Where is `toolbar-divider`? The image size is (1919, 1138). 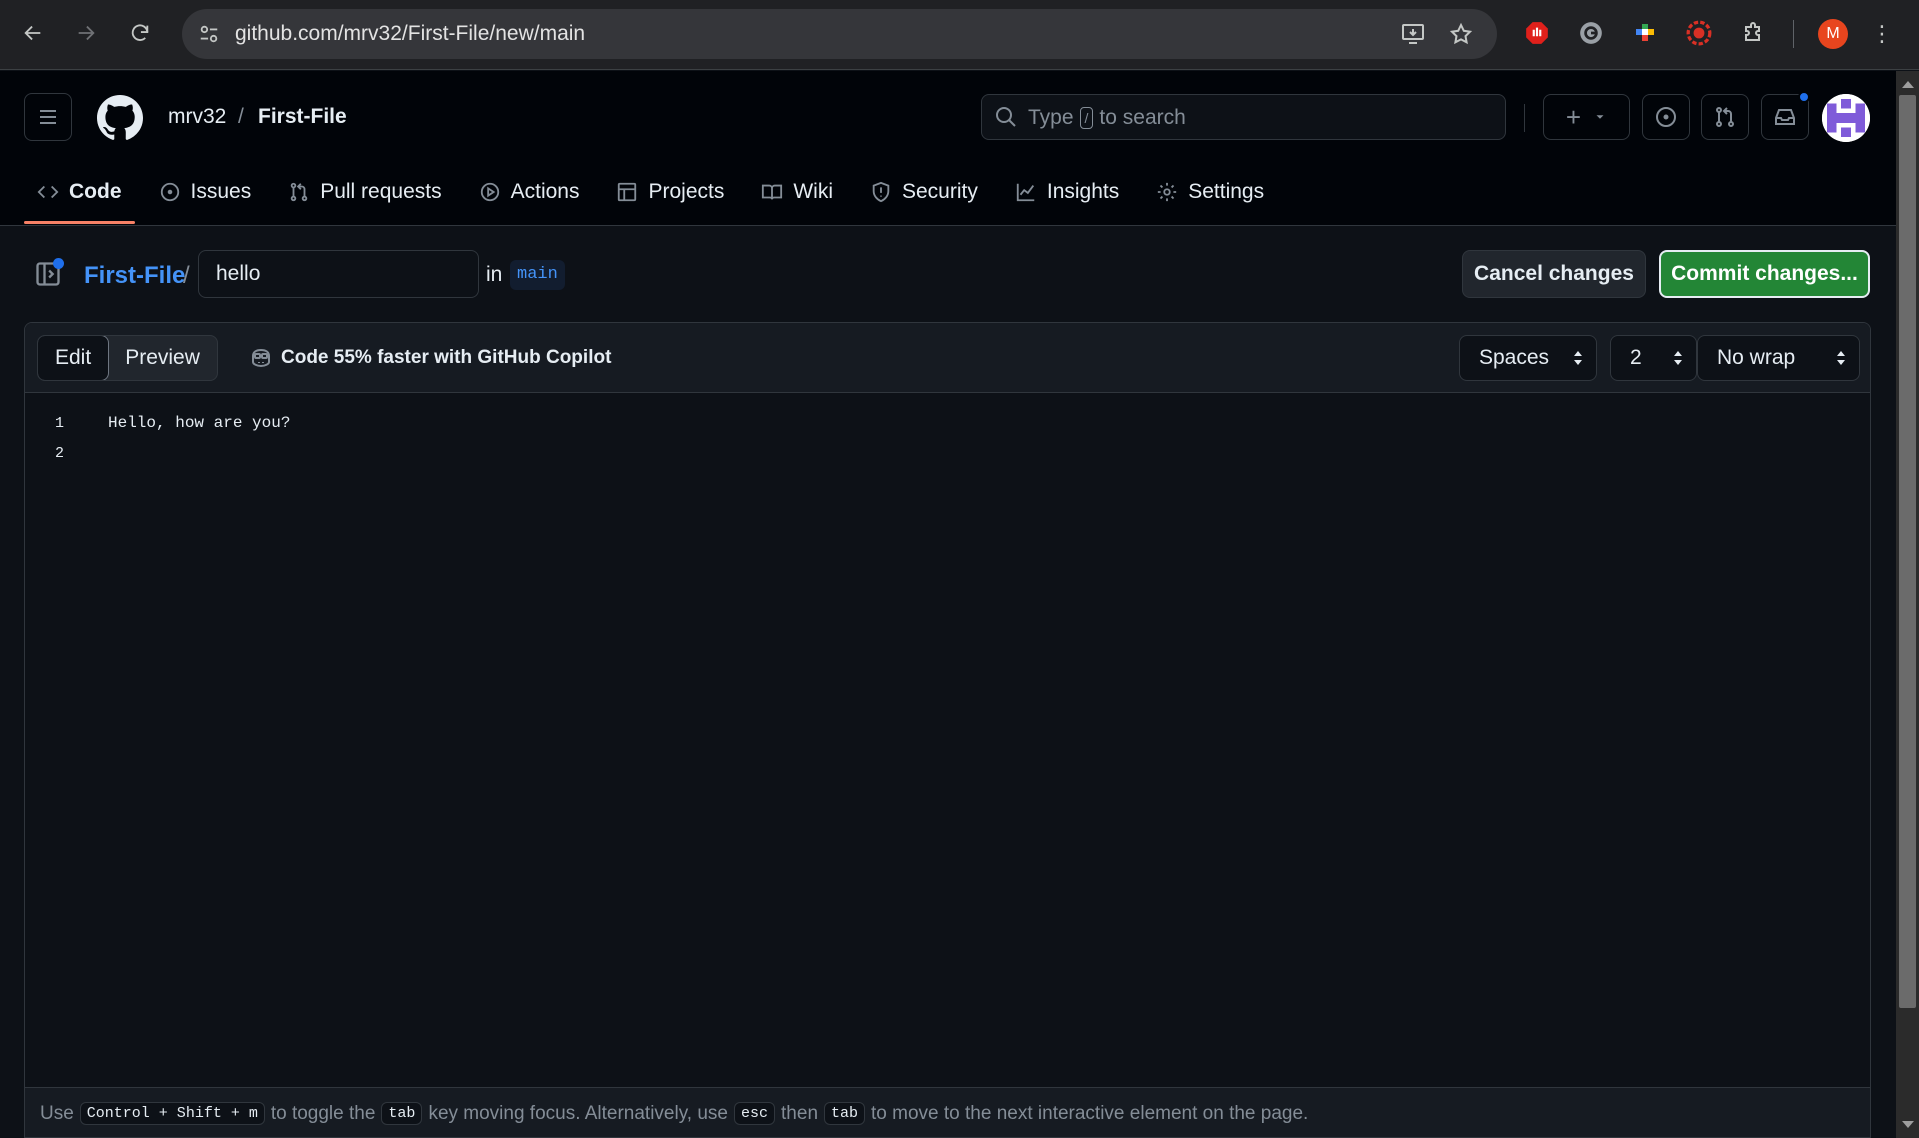
toolbar-divider is located at coordinates (1793, 34).